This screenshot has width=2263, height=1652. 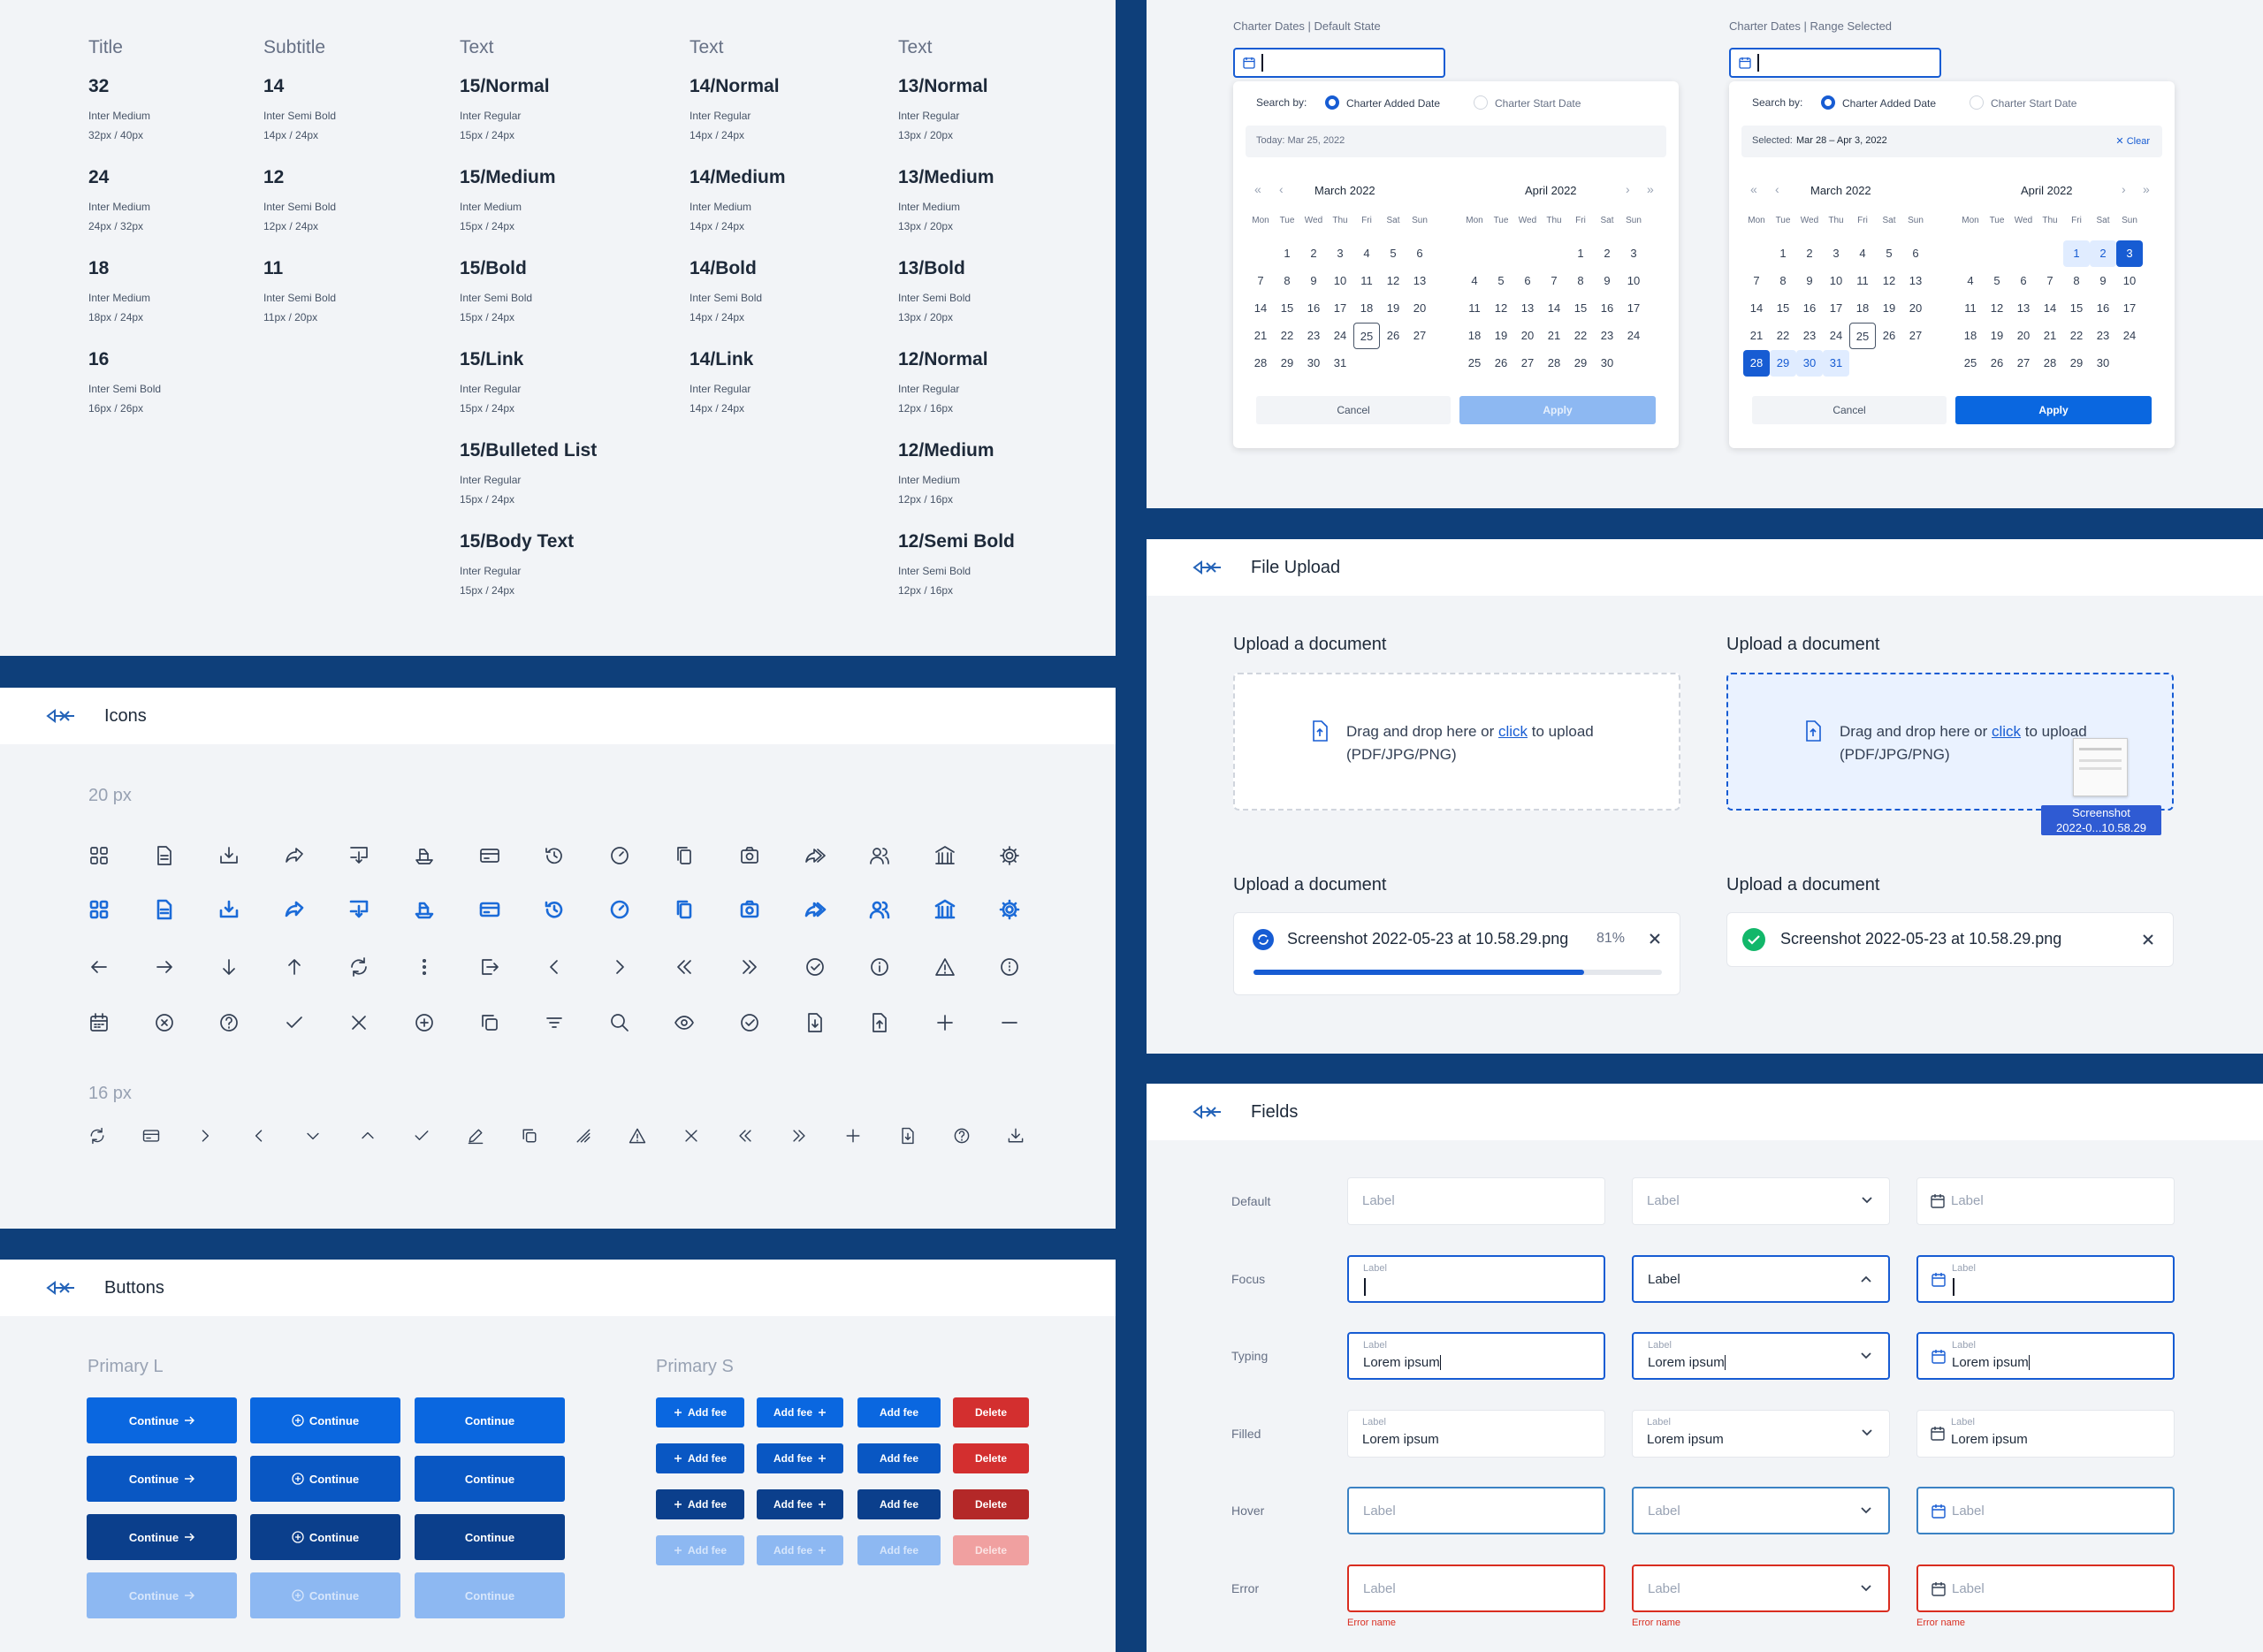 I want to click on field-date-error: Label, so click(x=2046, y=1588).